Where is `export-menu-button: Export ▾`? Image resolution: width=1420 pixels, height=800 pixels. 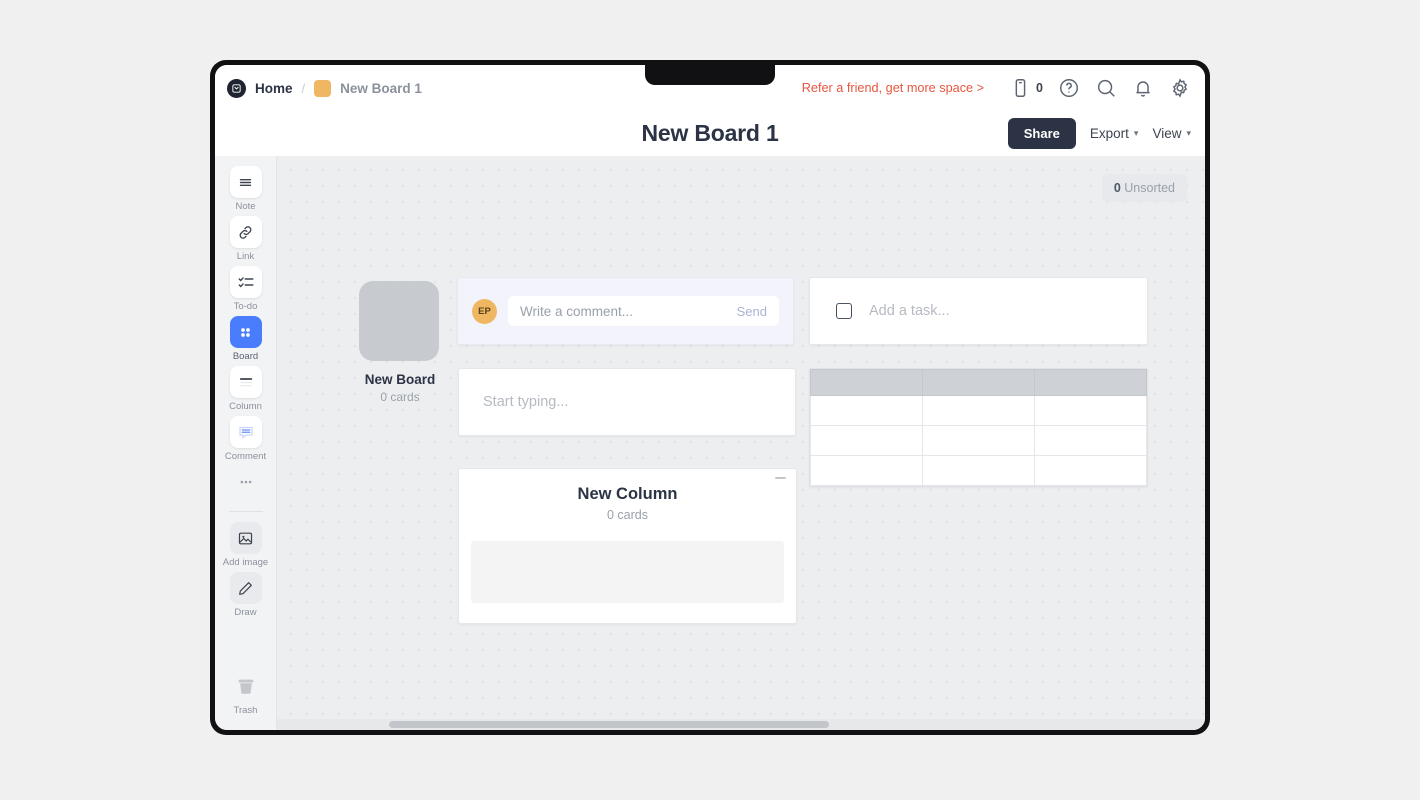 export-menu-button: Export ▾ is located at coordinates (1114, 133).